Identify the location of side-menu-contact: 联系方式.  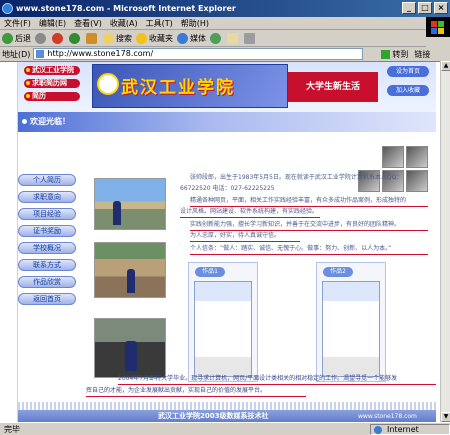
(47, 265).